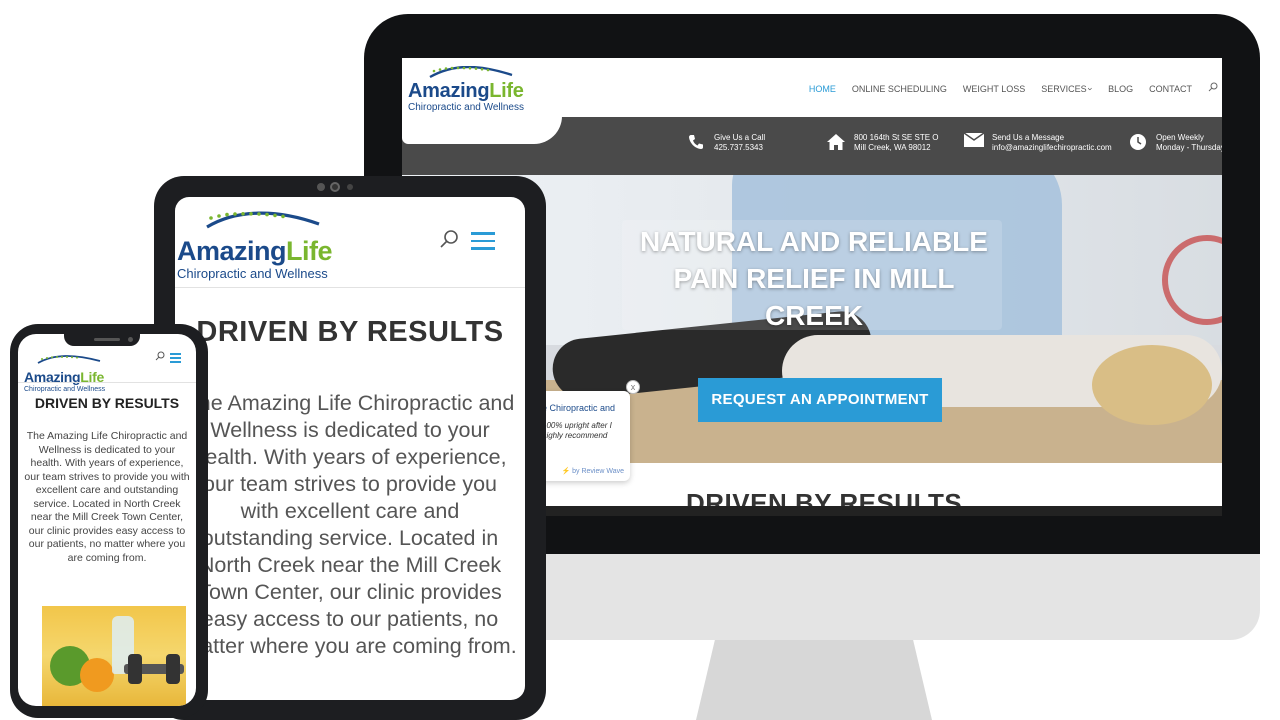  I want to click on monitor-stand, so click(814, 680).